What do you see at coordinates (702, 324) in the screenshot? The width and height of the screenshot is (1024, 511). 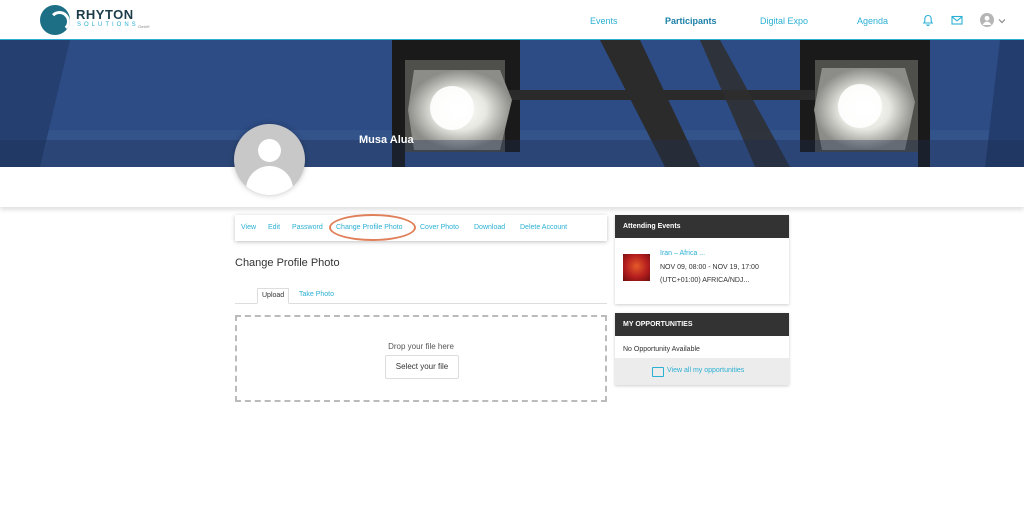 I see `opportunities-heading: MY OPPORTUNITIES` at bounding box center [702, 324].